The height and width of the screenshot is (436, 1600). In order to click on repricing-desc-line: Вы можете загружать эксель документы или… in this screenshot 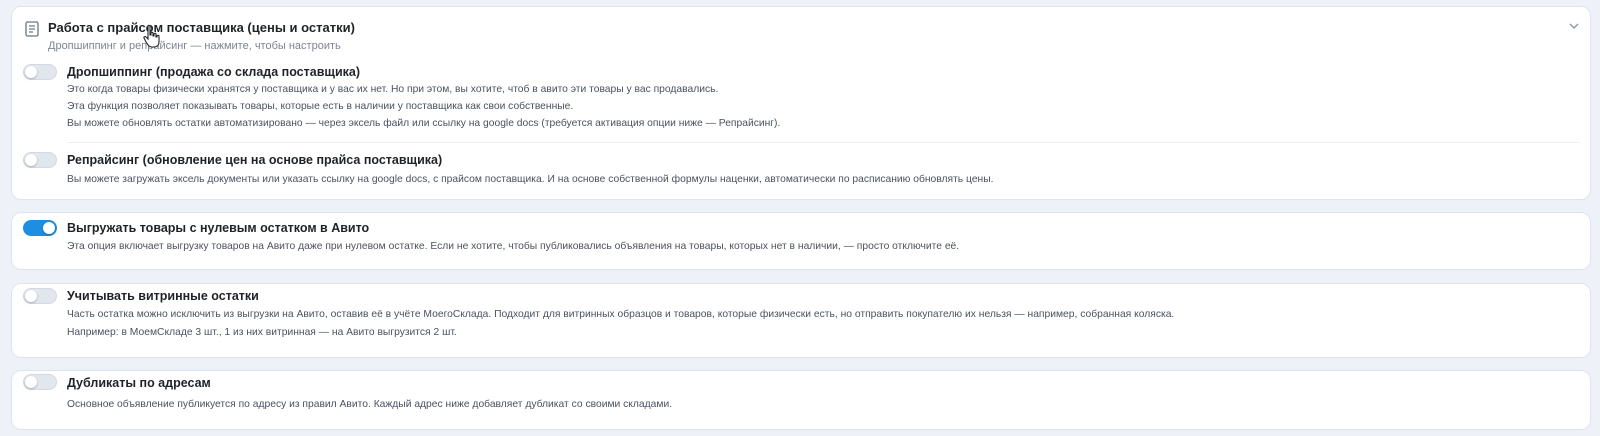, I will do `click(530, 179)`.